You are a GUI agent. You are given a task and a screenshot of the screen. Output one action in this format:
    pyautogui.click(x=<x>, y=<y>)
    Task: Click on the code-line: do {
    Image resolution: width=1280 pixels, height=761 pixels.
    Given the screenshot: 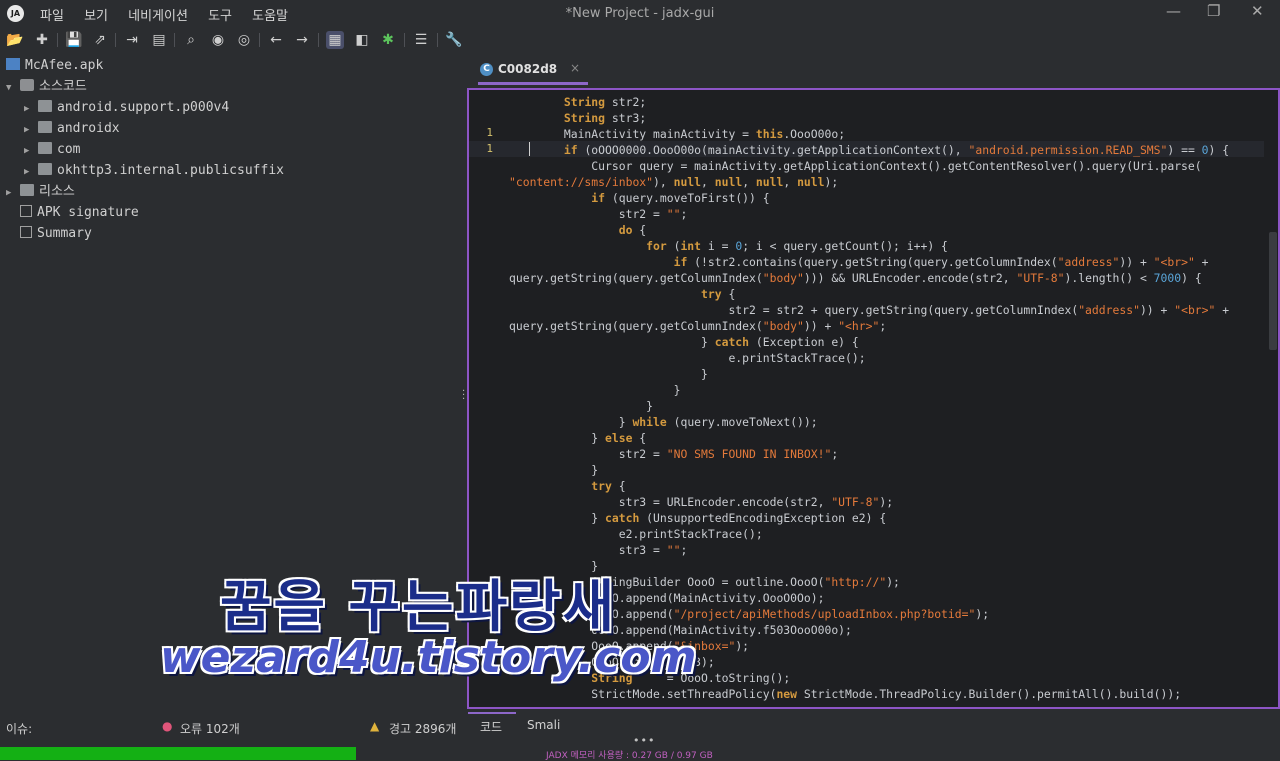 What is the action you would take?
    pyautogui.click(x=632, y=230)
    